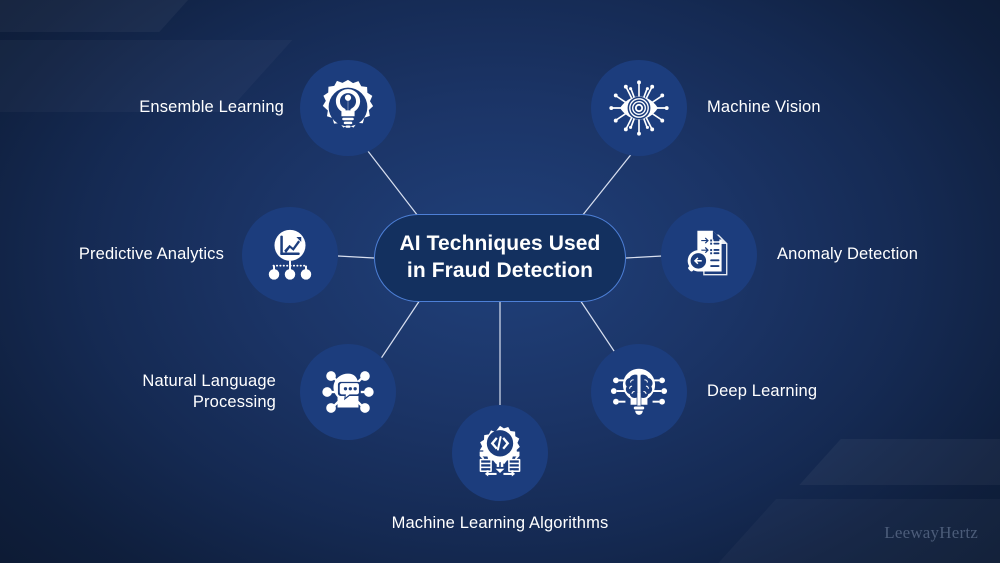  I want to click on node-icon-ensemble-learning, so click(348, 108).